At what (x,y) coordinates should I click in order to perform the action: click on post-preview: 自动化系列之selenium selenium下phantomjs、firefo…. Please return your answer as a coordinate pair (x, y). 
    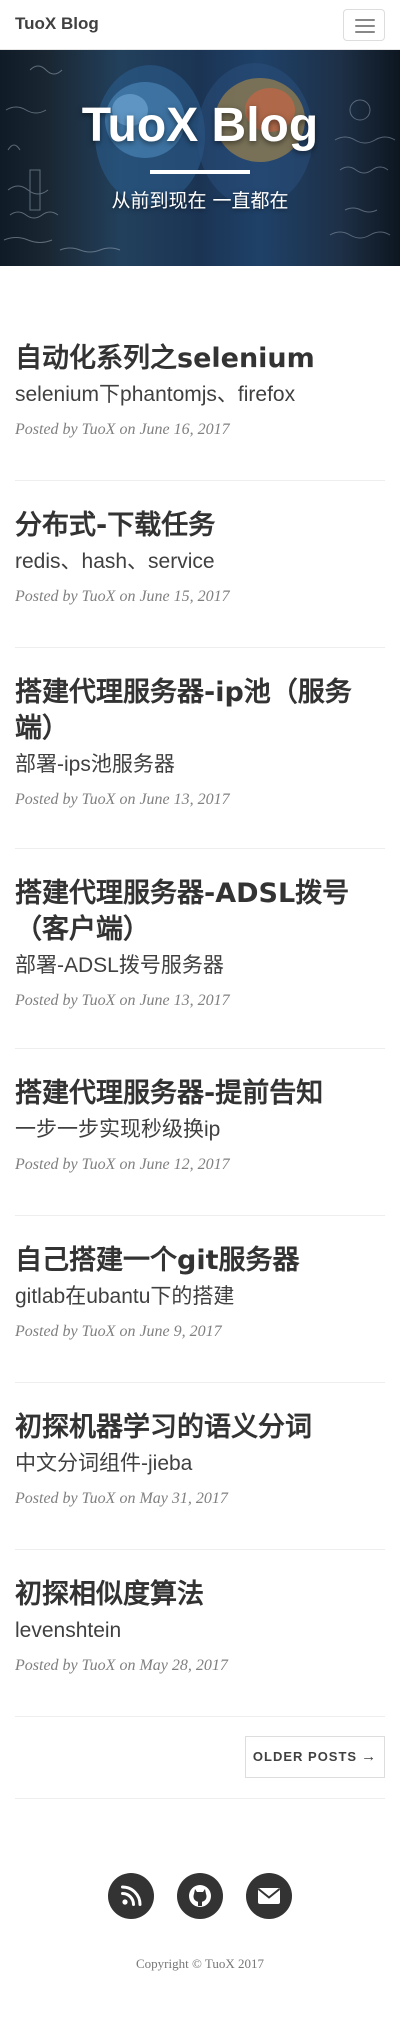
    Looking at the image, I should click on (200, 391).